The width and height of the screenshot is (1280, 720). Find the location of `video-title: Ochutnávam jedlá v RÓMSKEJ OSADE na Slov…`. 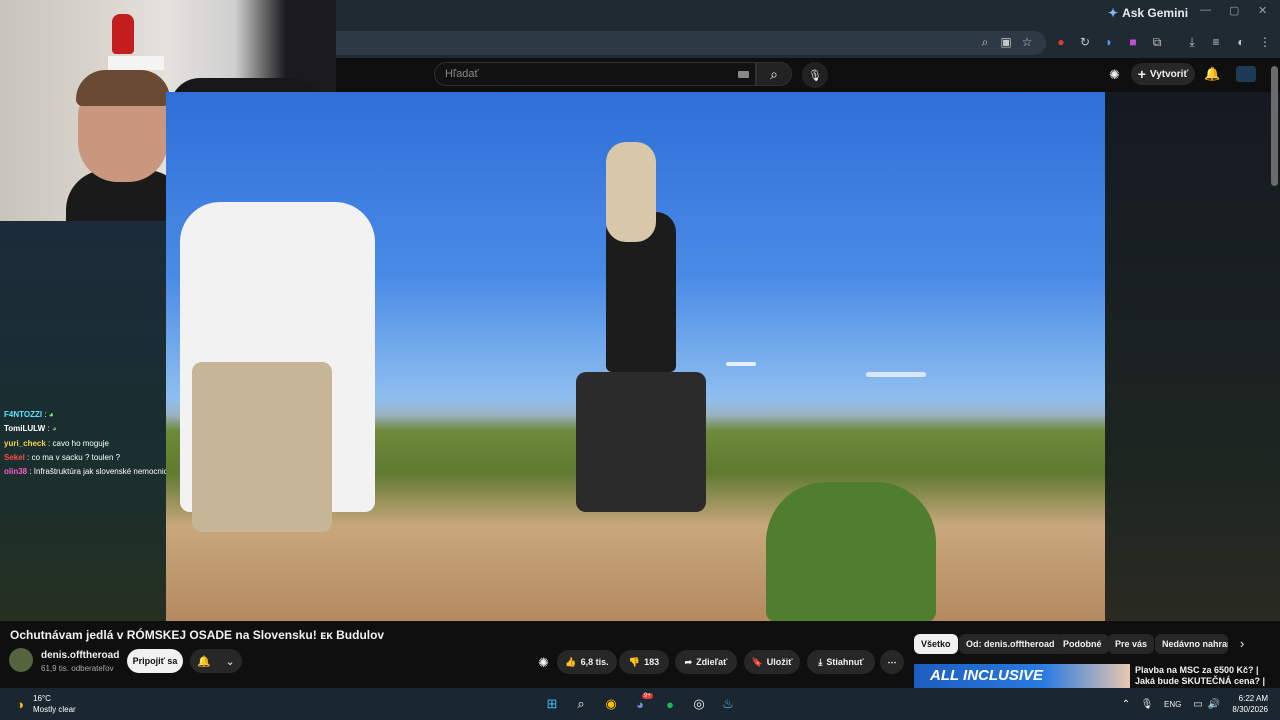

video-title: Ochutnávam jedlá v RÓMSKEJ OSADE na Slov… is located at coordinates (197, 635).